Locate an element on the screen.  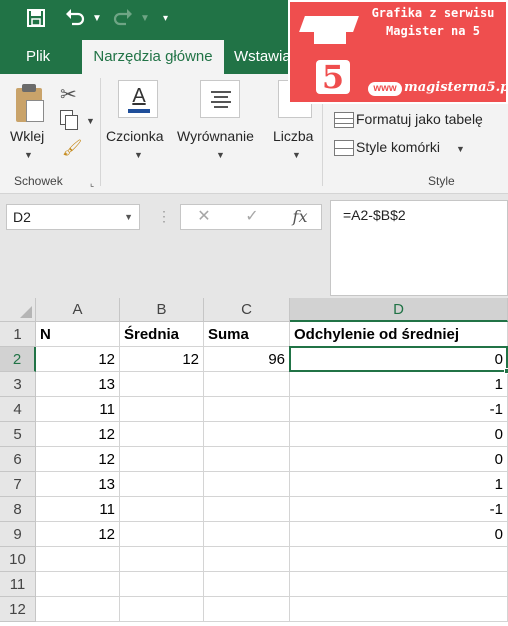
alignment-dropdown-icon: ▼ is located at coordinates (220, 155).